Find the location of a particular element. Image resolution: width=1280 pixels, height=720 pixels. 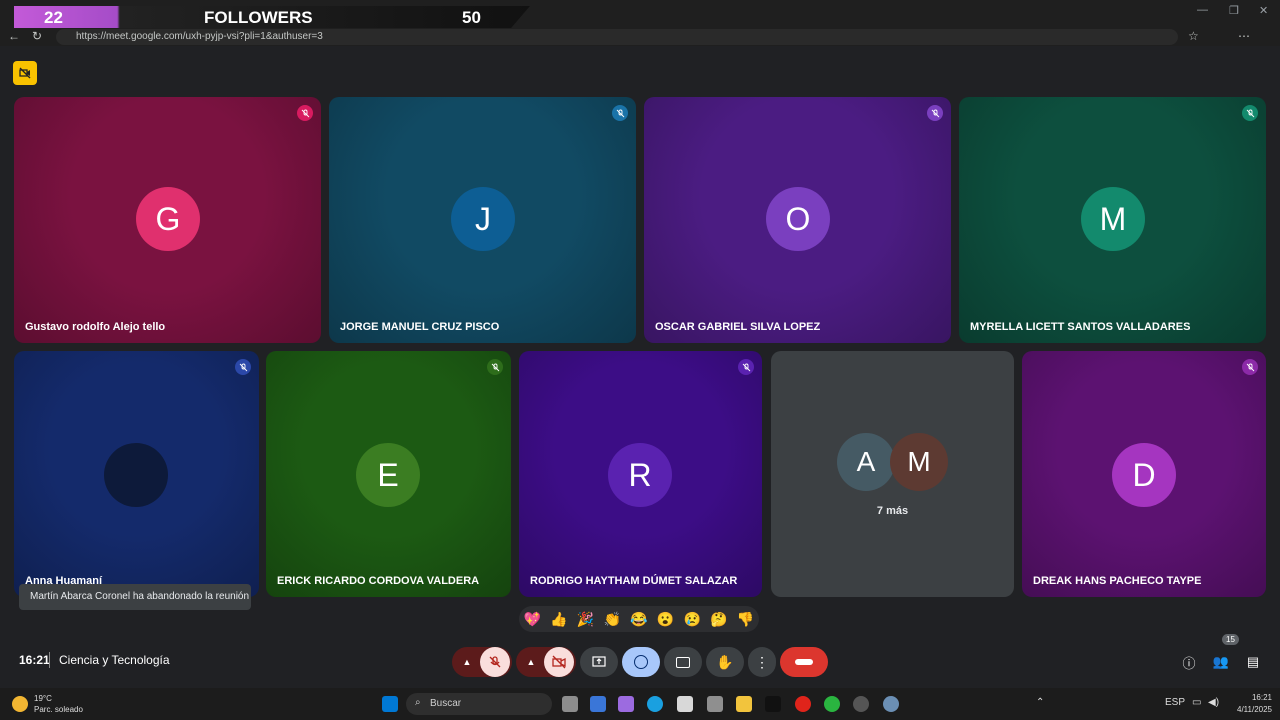

participant-avatar: M is located at coordinates (1113, 219).